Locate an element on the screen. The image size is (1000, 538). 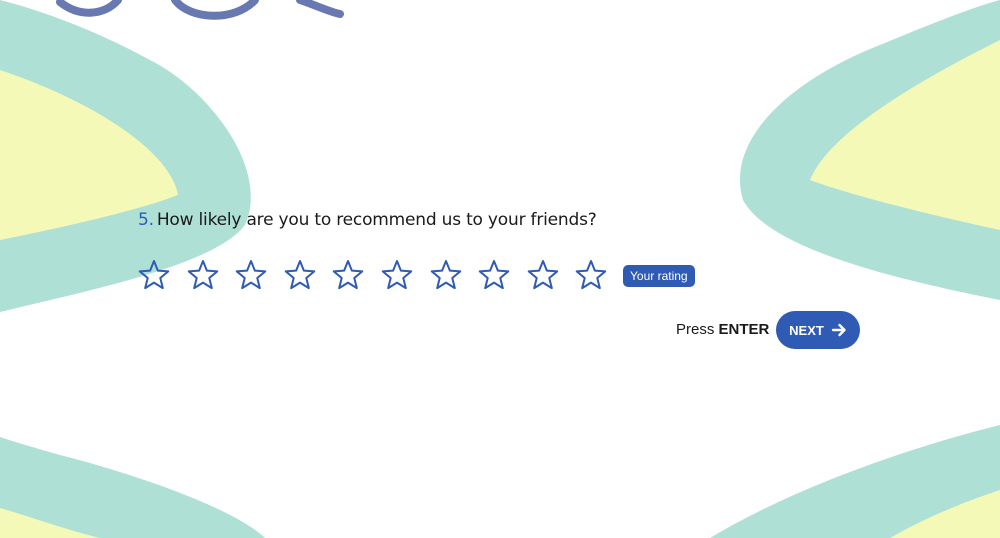
hint-key: ENTER is located at coordinates (744, 329).